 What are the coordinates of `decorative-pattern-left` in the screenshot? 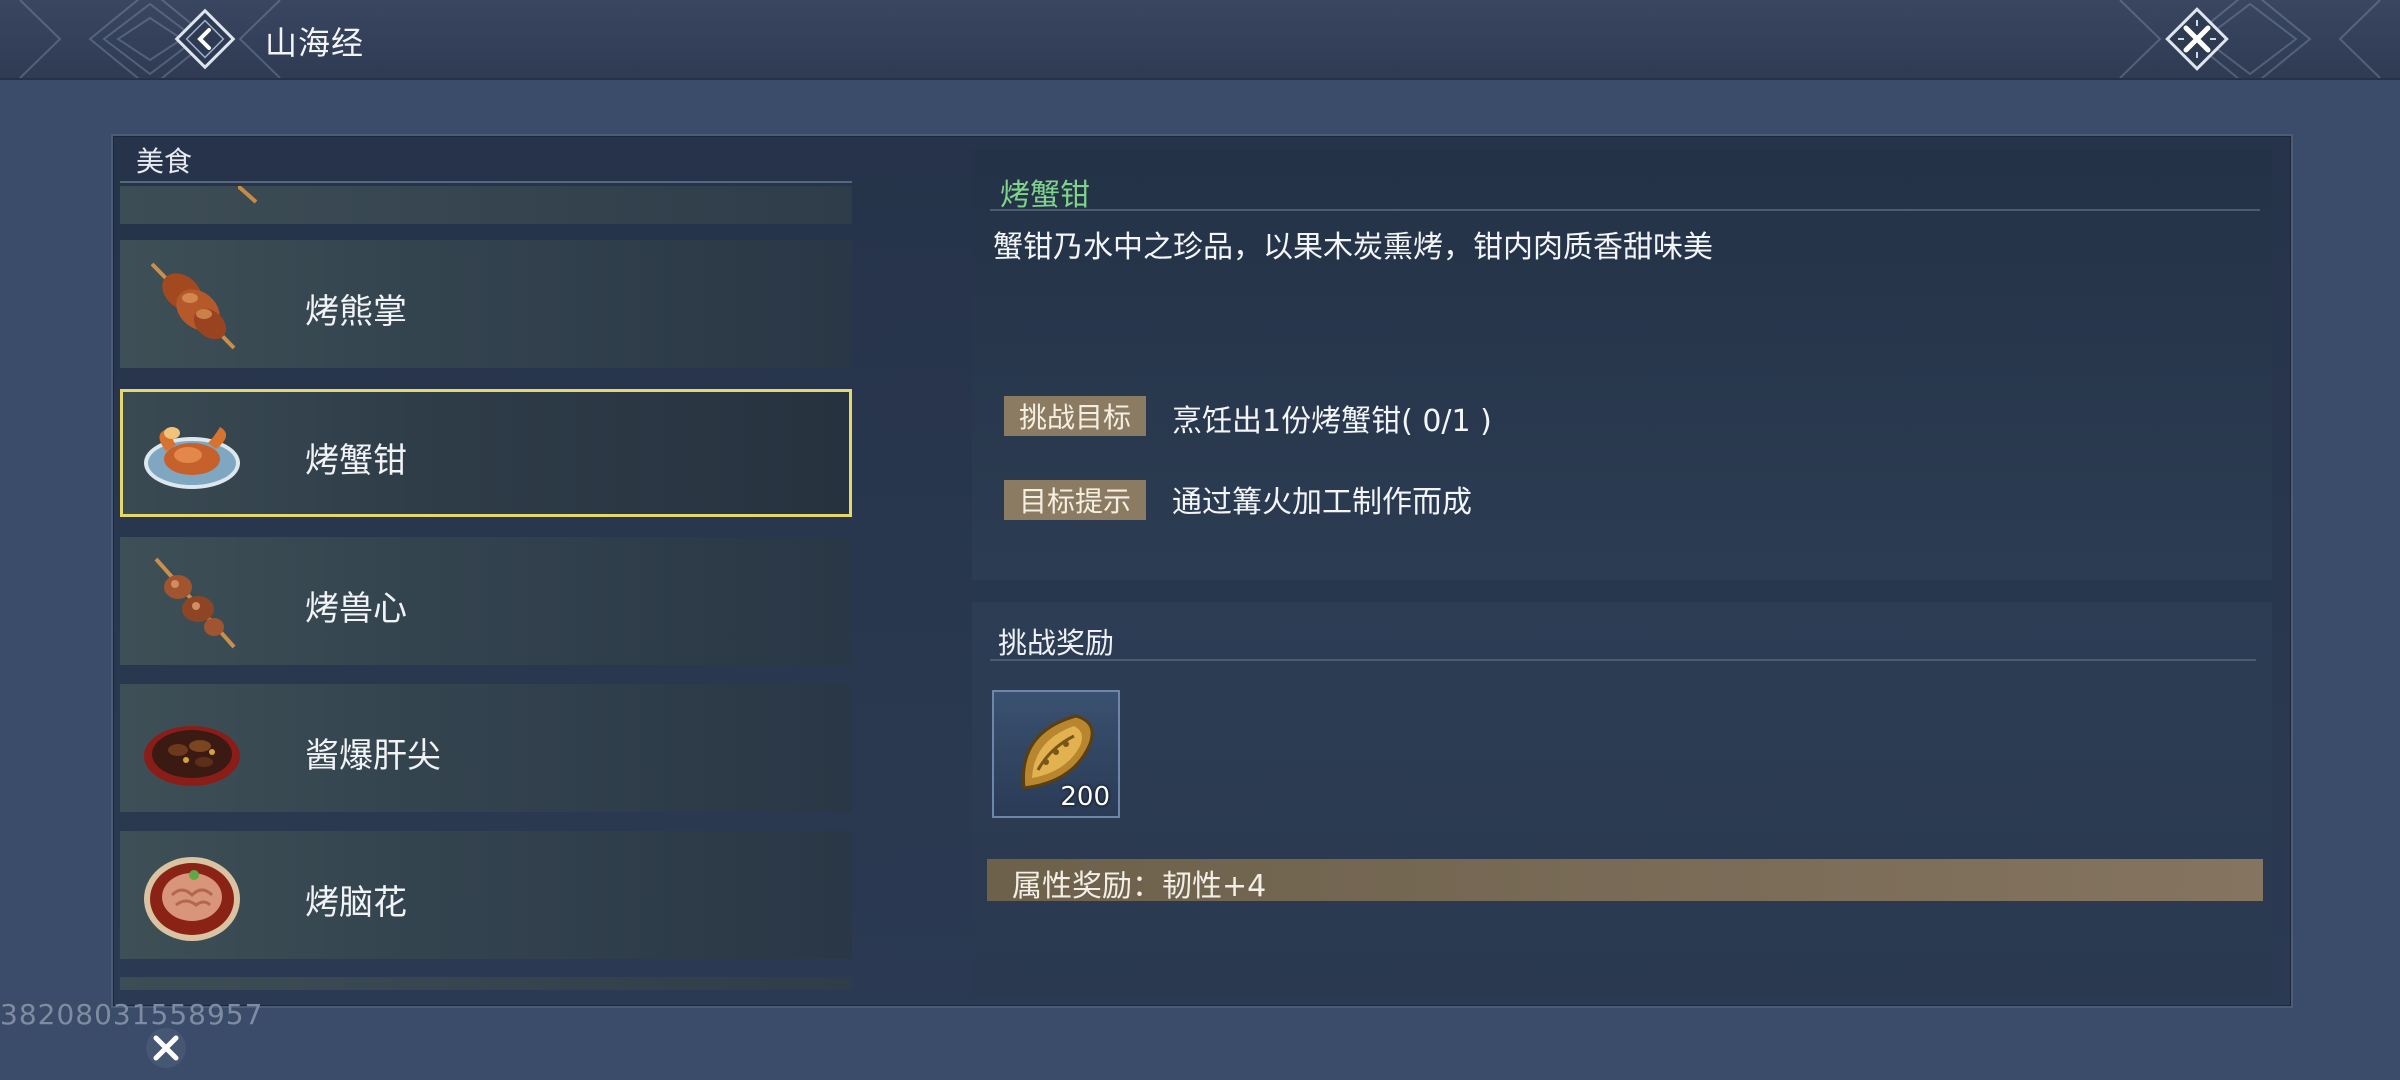 It's located at (150, 39).